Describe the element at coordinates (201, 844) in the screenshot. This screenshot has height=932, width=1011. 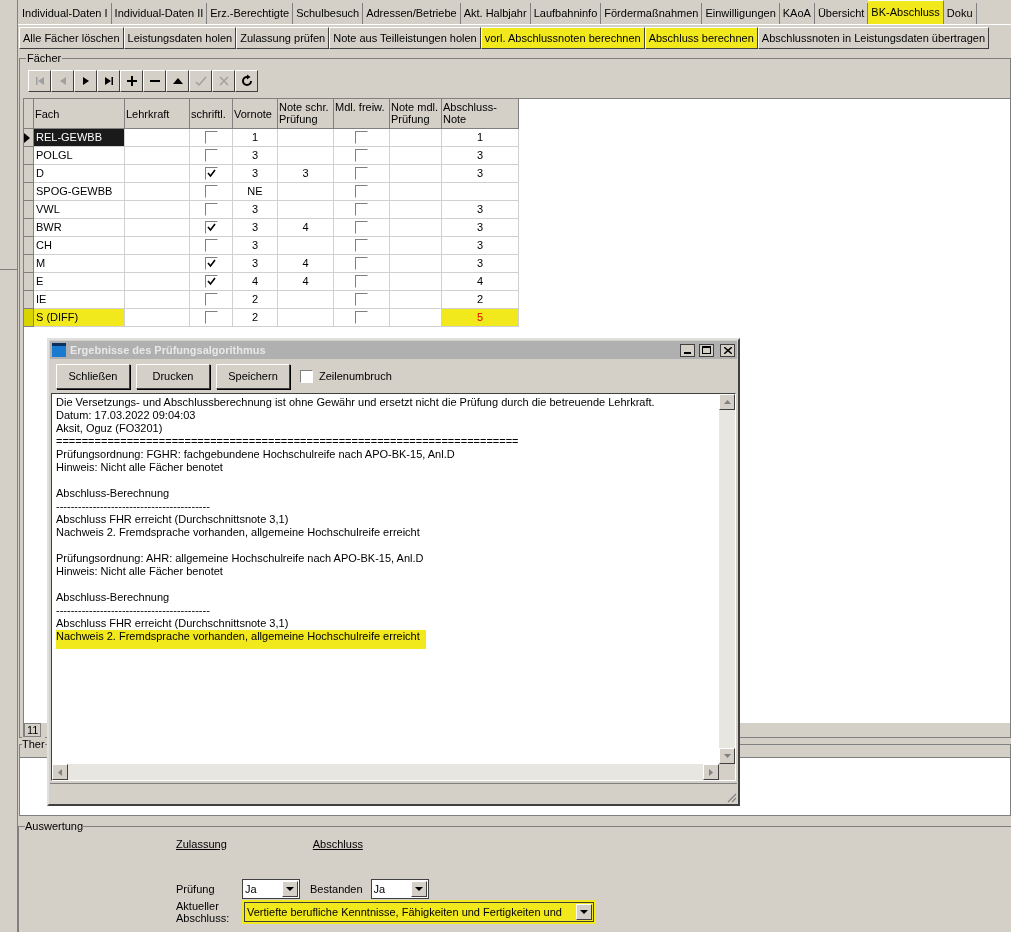
I see `section-heading: Zulassung` at that location.